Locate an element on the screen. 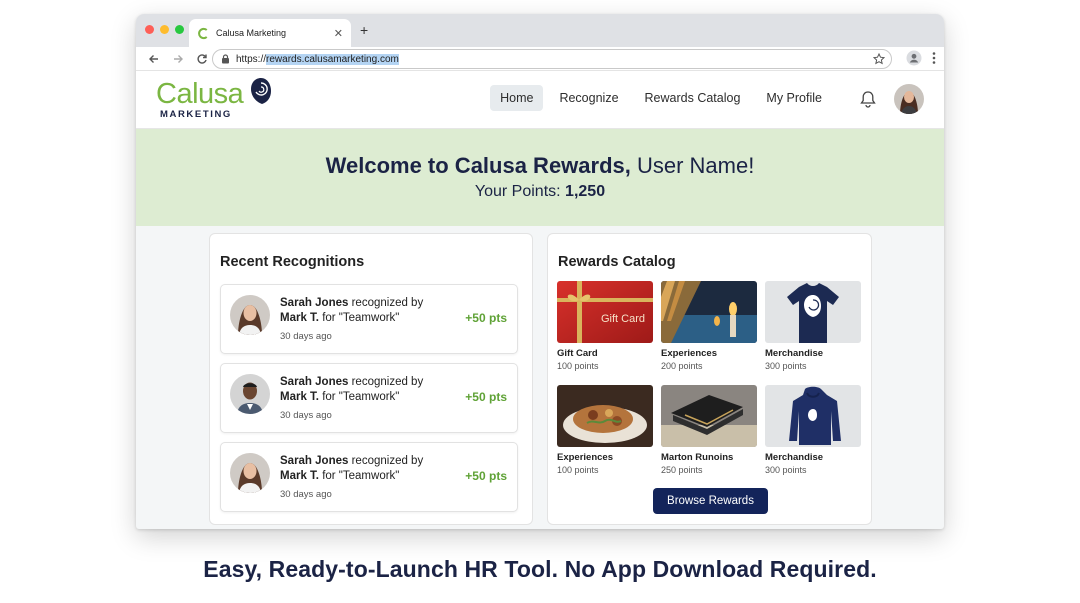  welcome-user: User Name! is located at coordinates (692, 165).